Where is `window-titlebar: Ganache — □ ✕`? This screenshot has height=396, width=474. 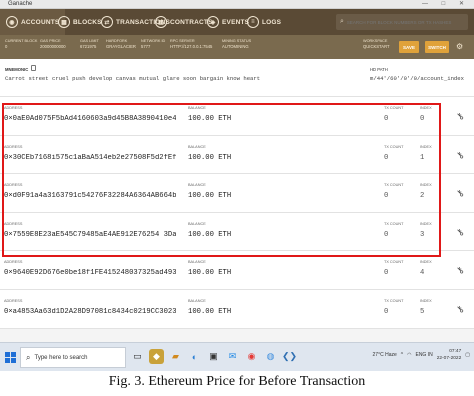 window-titlebar: Ganache — □ ✕ is located at coordinates (237, 4).